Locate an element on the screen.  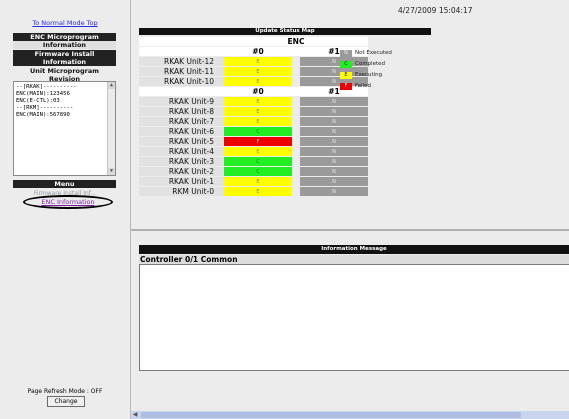
legend-item: N Not Executed is located at coordinates (366, 53).